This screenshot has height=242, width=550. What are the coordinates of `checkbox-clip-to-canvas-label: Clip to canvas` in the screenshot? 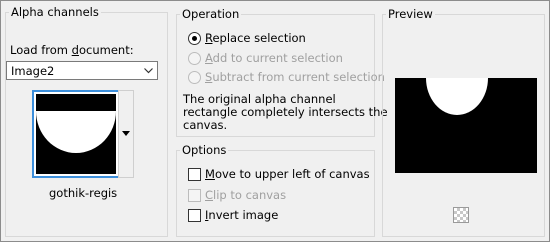 It's located at (245, 195).